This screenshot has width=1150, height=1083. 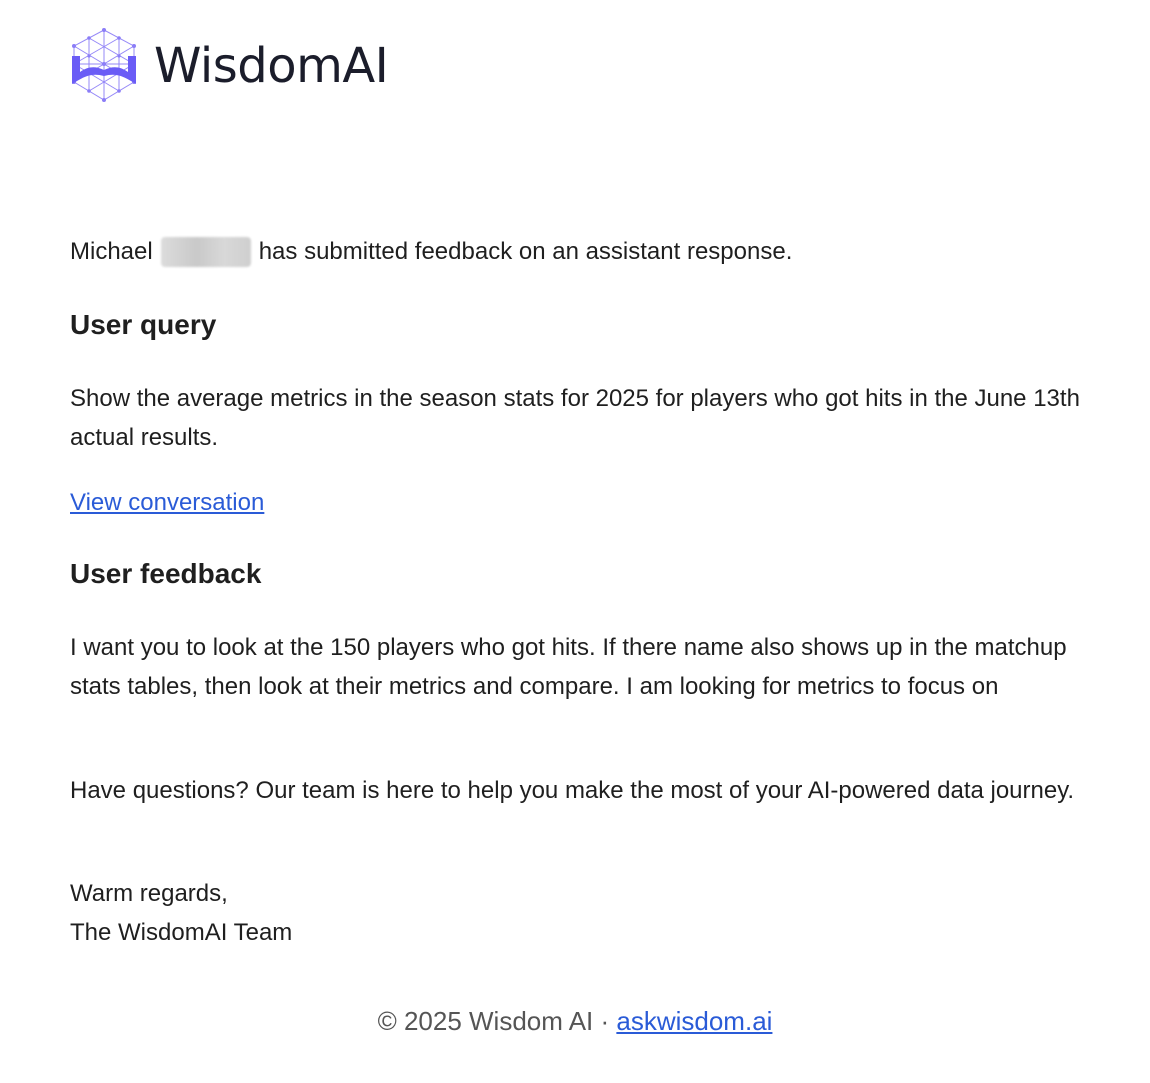 I want to click on brand-name: WisdomAI, so click(x=271, y=66).